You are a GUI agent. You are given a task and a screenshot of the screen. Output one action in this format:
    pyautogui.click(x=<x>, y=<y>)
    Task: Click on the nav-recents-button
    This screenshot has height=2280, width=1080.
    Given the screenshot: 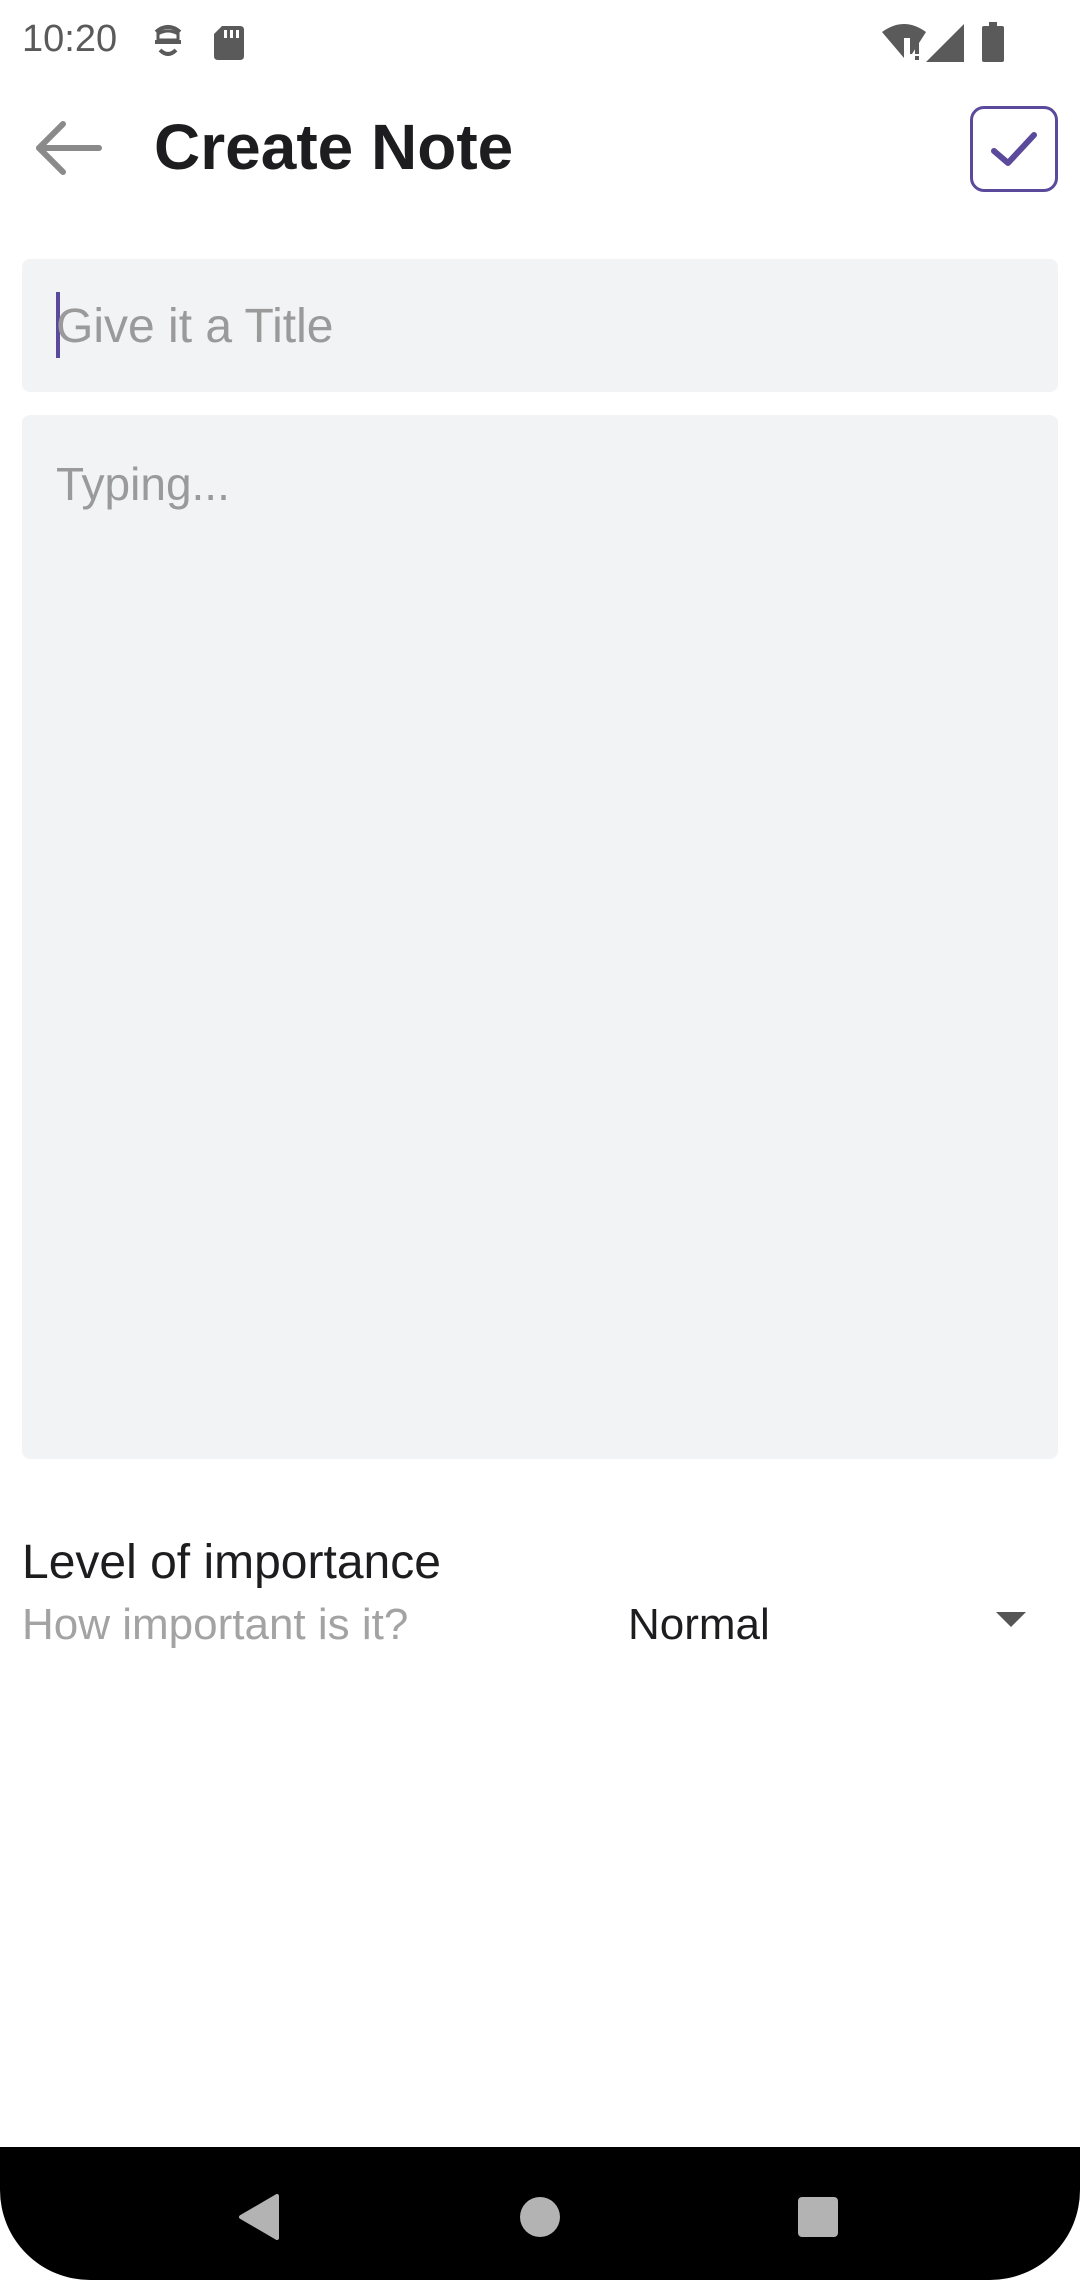 What is the action you would take?
    pyautogui.click(x=818, y=2217)
    